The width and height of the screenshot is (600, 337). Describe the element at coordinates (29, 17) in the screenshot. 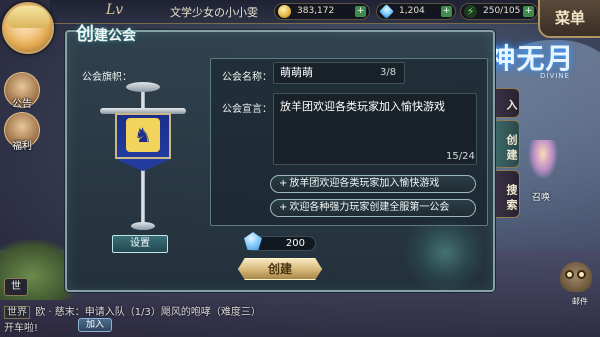

I see `avatar-hair` at that location.